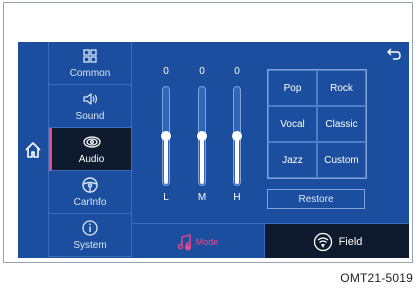 The width and height of the screenshot is (419, 290). What do you see at coordinates (207, 241) in the screenshot?
I see `mode-label: Mode` at bounding box center [207, 241].